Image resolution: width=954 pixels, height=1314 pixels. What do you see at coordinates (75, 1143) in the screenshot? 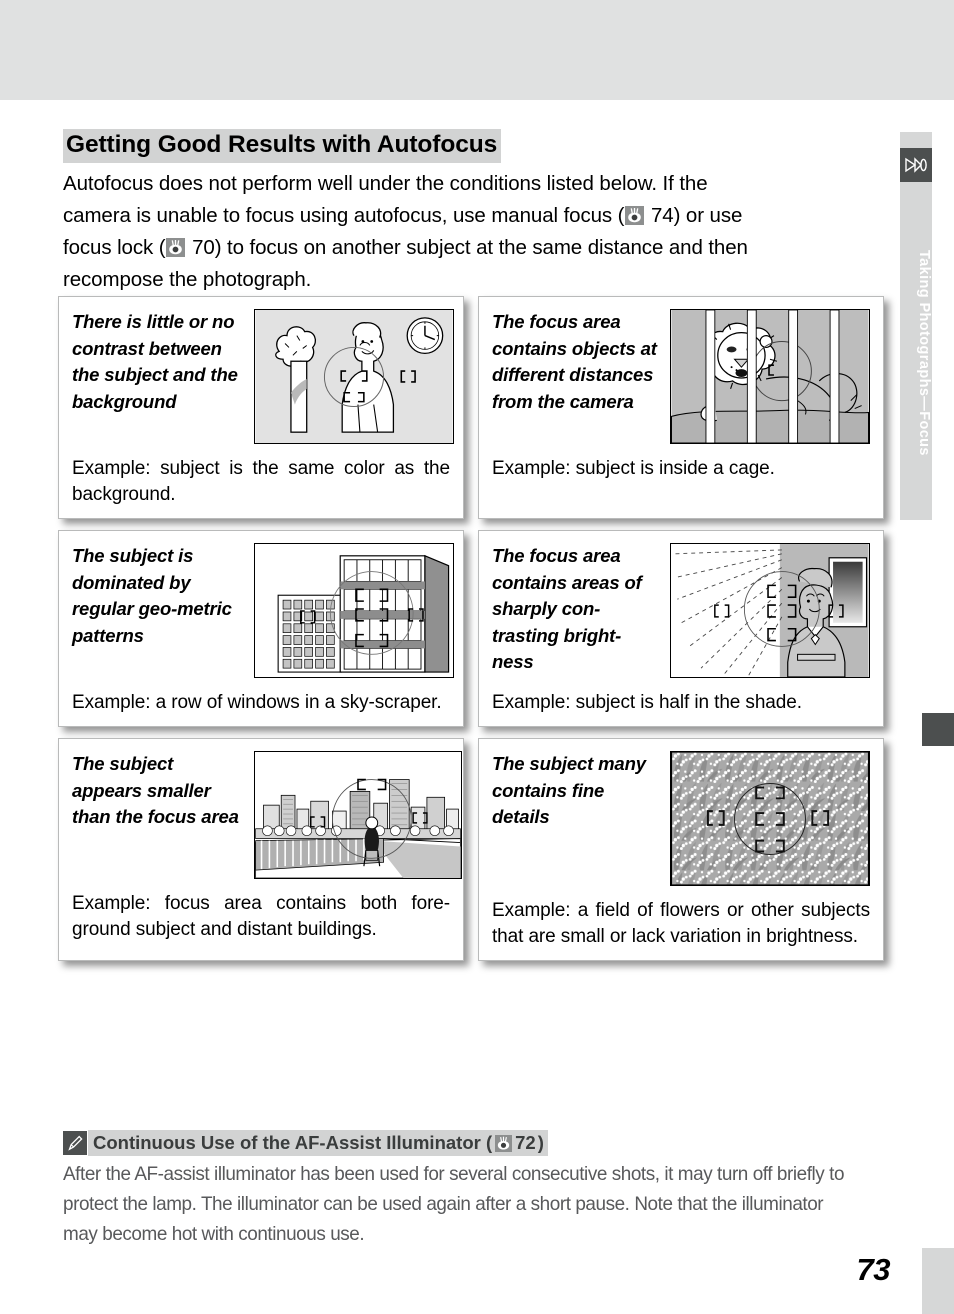
I see `pencil-icon` at bounding box center [75, 1143].